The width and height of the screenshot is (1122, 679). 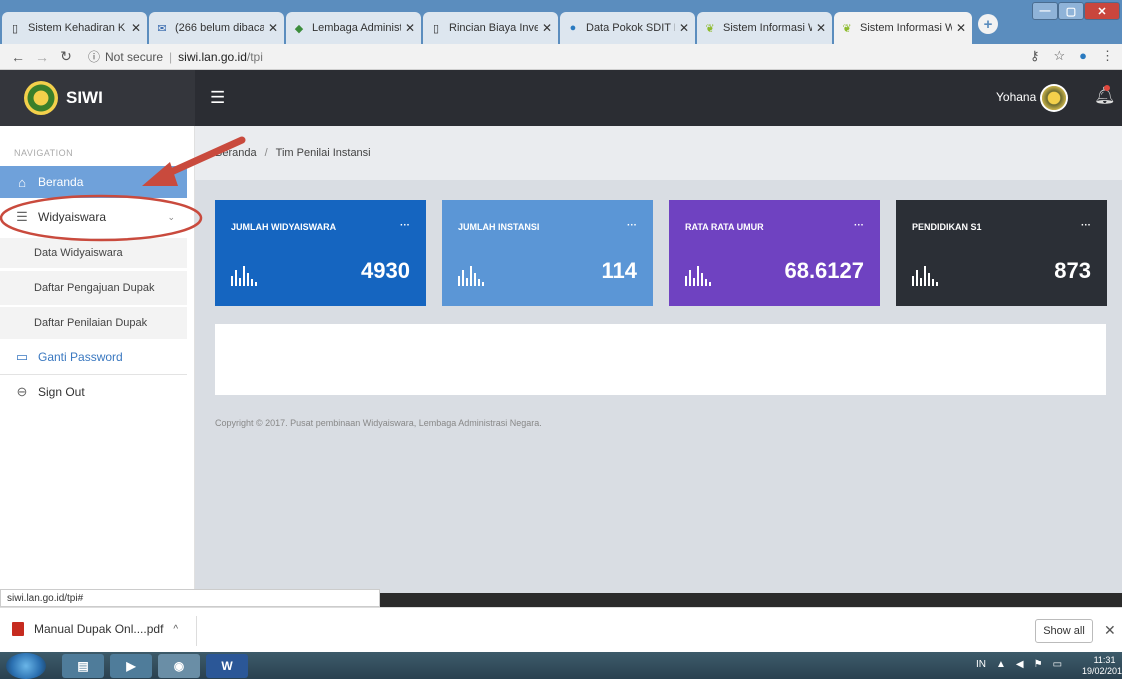 I want to click on extension-icon: ●, so click(x=1083, y=56).